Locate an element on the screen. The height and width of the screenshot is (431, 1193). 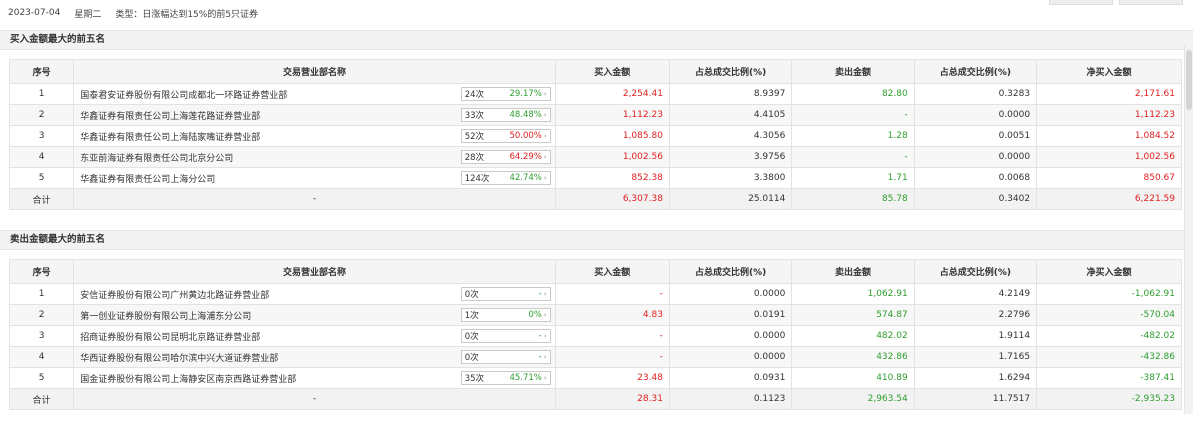
table-header-row: 序号 交易营业部名称 买入金额 占总成交比例(%) 卖出金额 占总成交比例(%) 净买入金额 is located at coordinates (595, 271).